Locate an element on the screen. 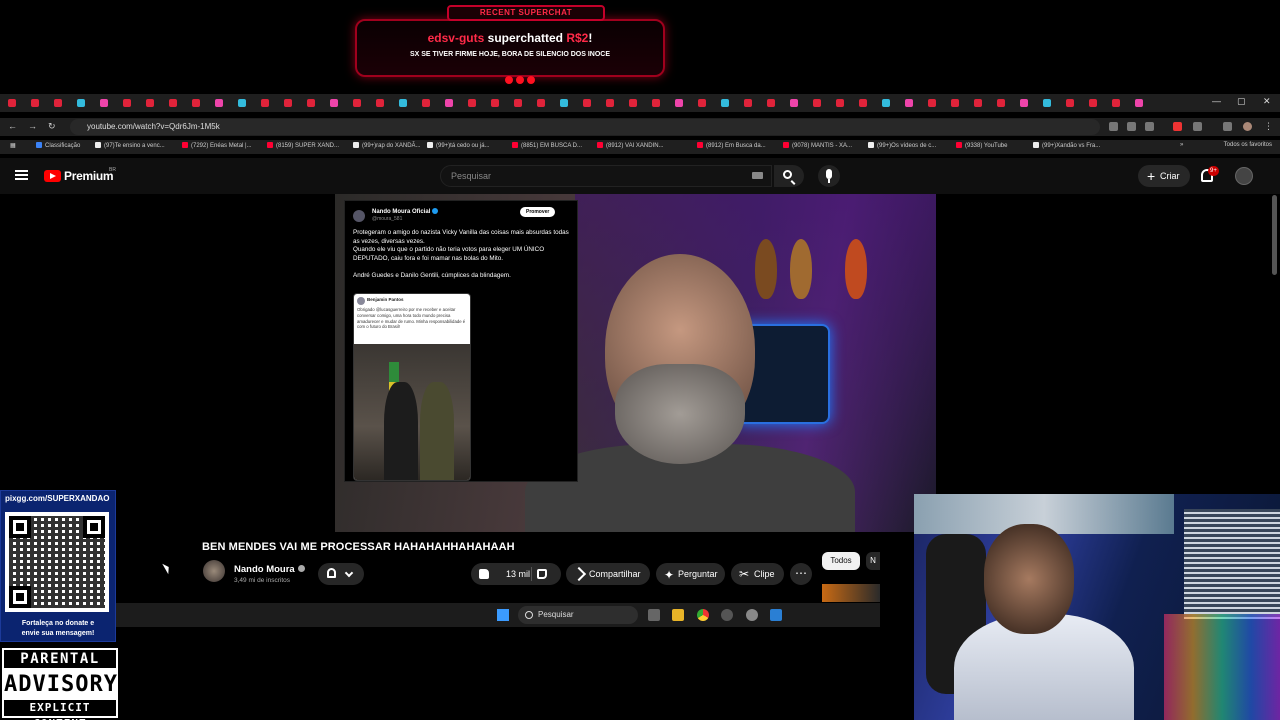 The width and height of the screenshot is (1280, 720). share-button: Compartilhar is located at coordinates (608, 574).